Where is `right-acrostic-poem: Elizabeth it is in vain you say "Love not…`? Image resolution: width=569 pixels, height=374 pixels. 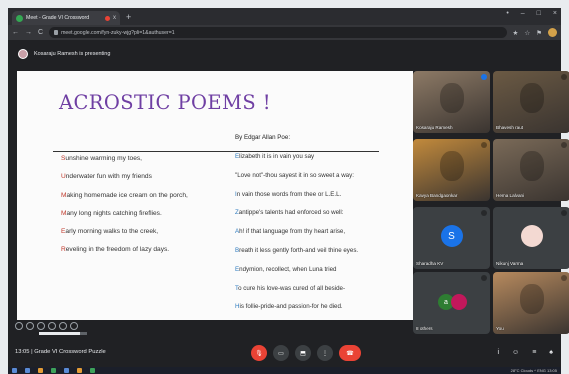 right-acrostic-poem: Elizabeth it is in vain you say "Love not… is located at coordinates (319, 237).